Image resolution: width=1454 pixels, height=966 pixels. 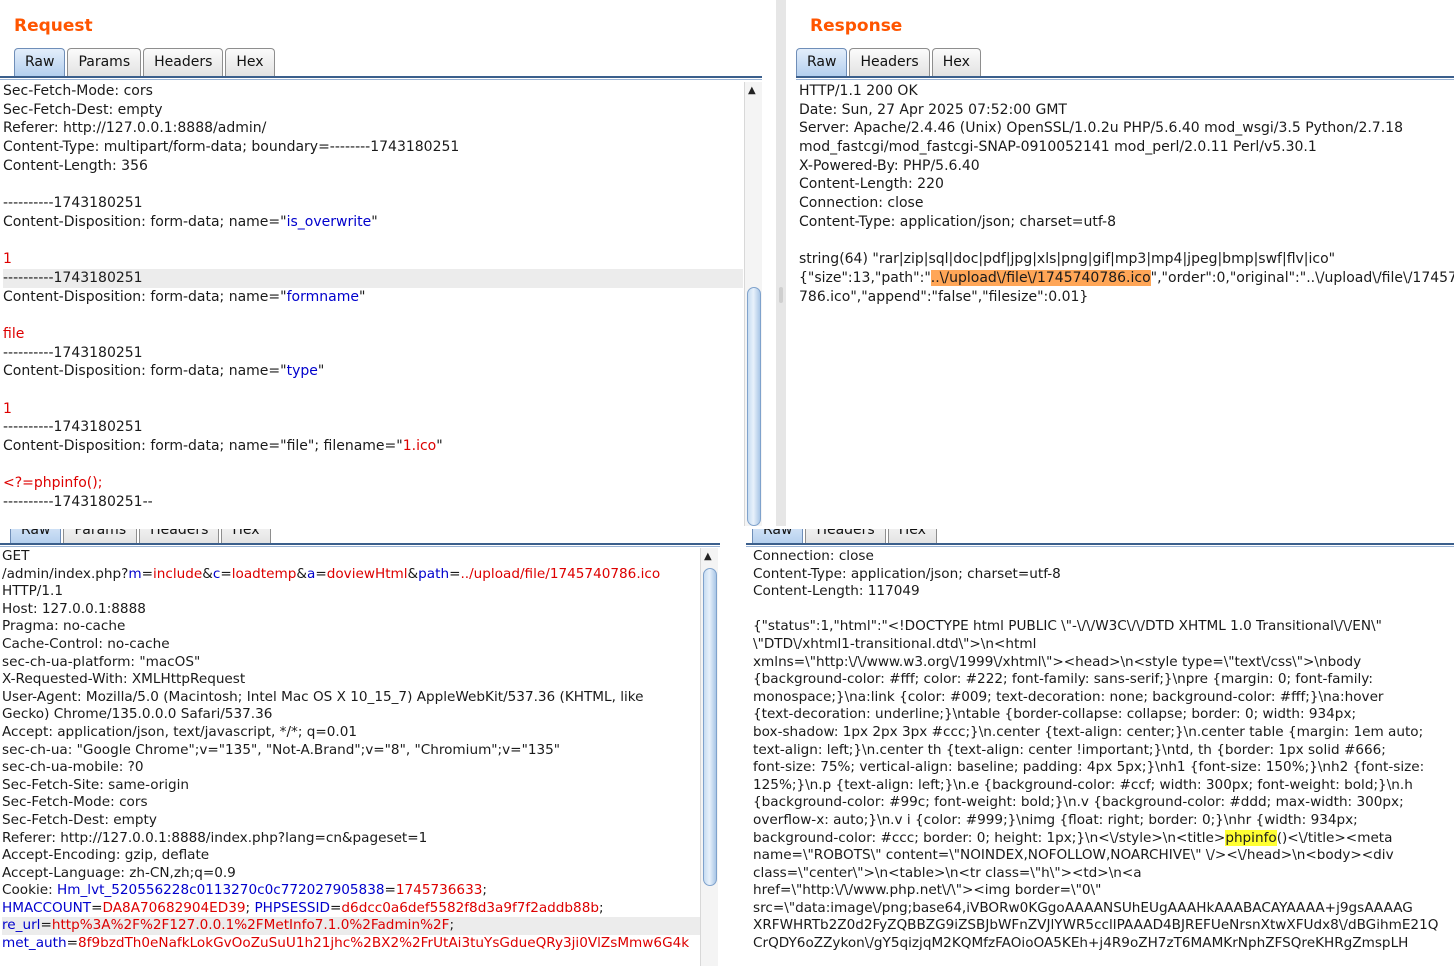 I want to click on request-scrollbar: ▲, so click(x=753, y=304).